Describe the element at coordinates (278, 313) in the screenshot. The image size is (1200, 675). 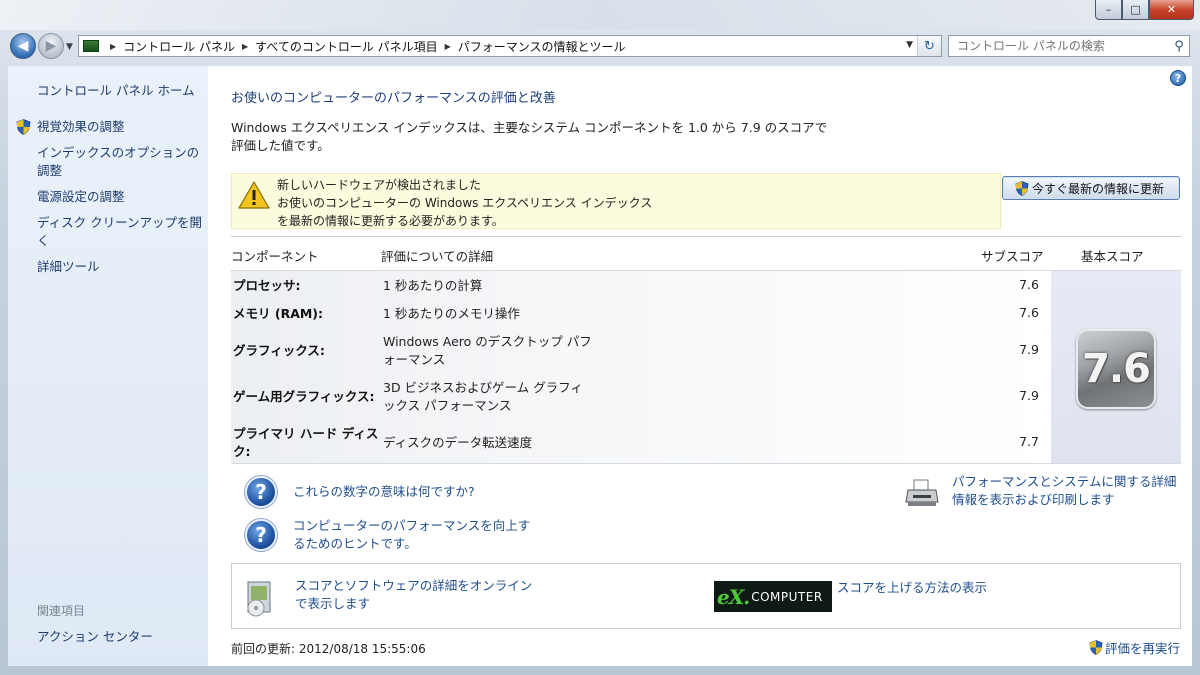
I see `component-name: メモリ (RAM):` at that location.